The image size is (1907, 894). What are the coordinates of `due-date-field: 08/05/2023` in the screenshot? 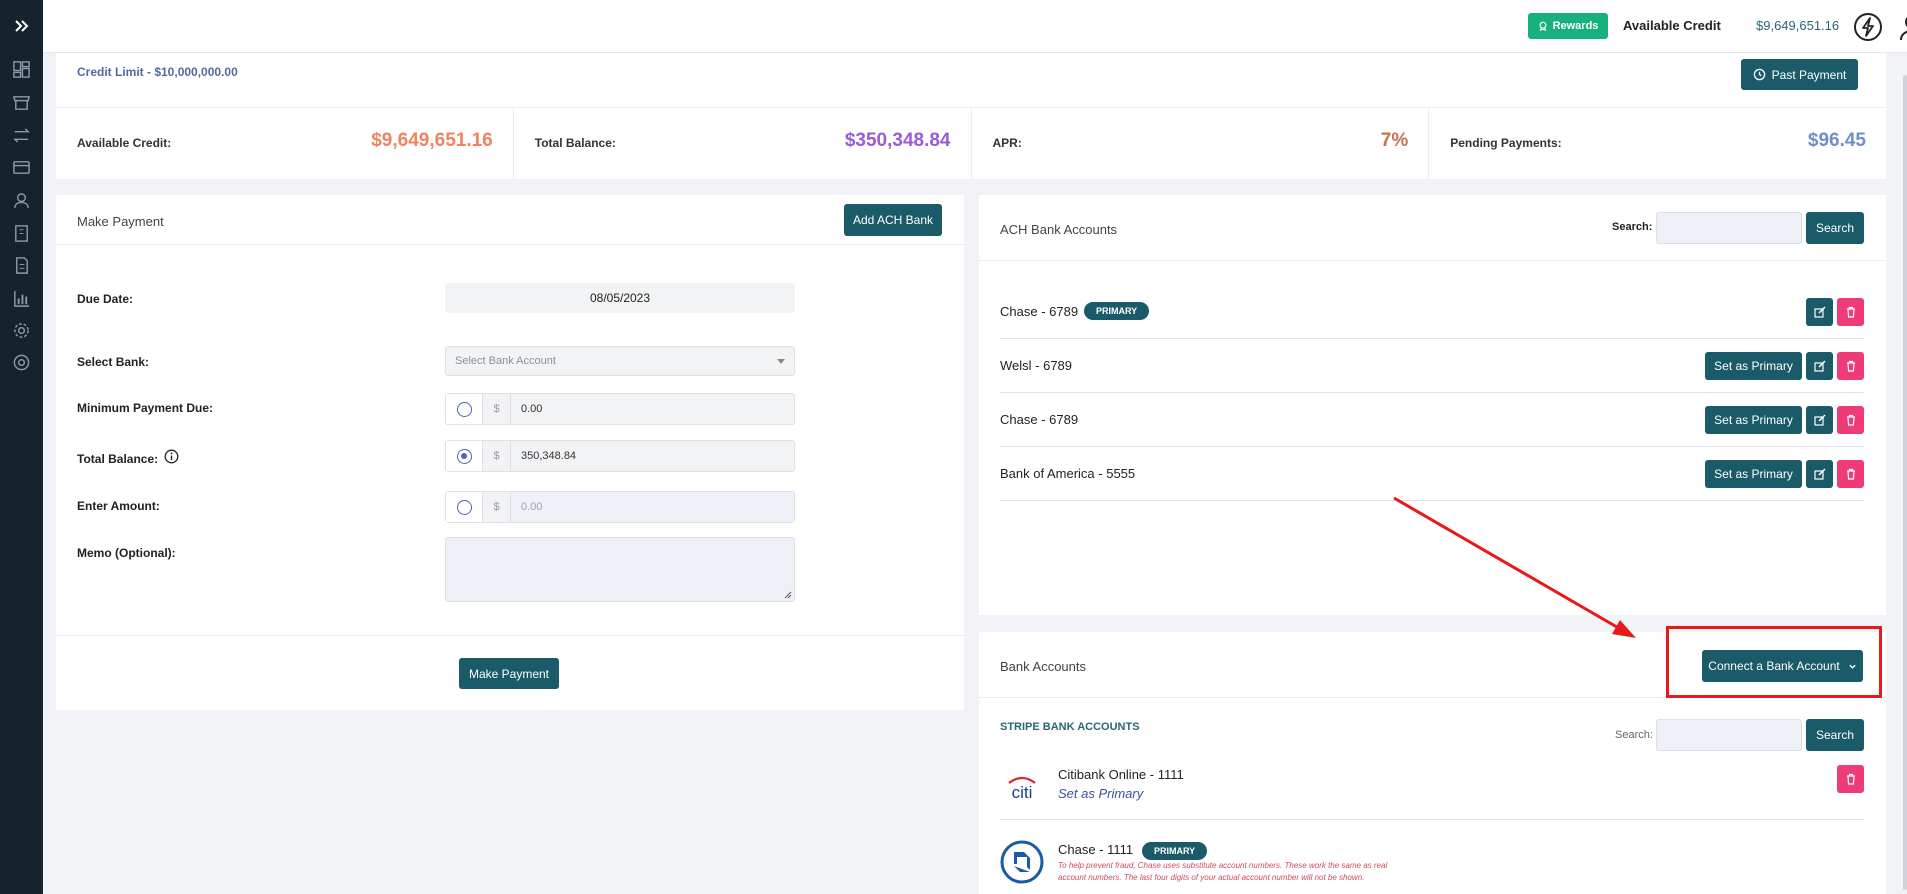 It's located at (620, 298).